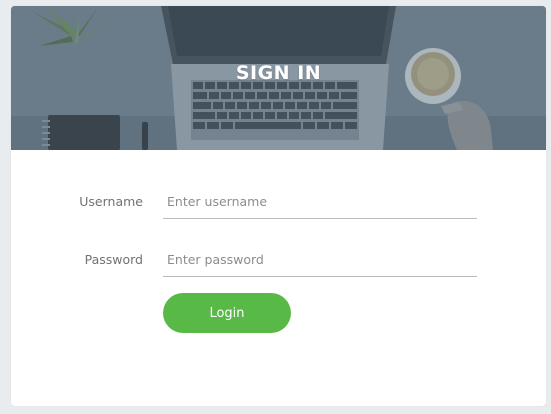 The width and height of the screenshot is (551, 414). Describe the element at coordinates (111, 201) in the screenshot. I see `username-label: Username` at that location.